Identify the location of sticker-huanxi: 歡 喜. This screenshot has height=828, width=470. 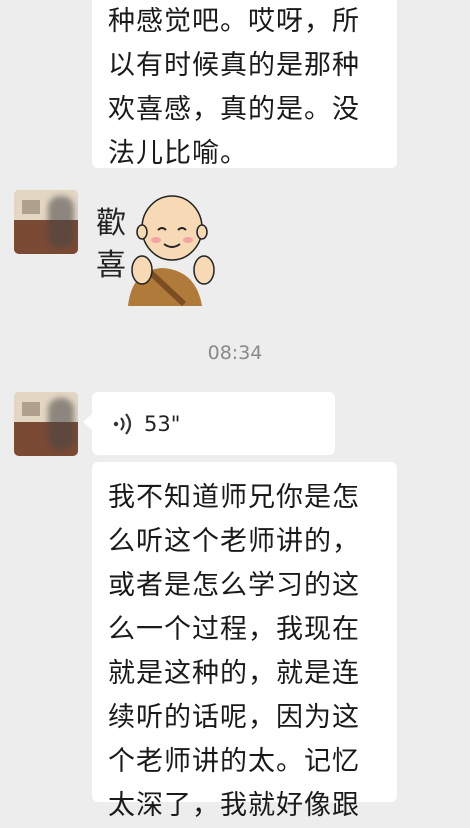
(162, 248).